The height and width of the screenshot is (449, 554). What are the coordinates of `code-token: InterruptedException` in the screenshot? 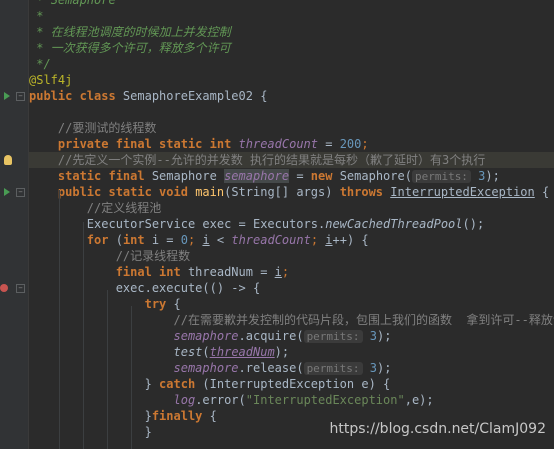 It's located at (462, 192).